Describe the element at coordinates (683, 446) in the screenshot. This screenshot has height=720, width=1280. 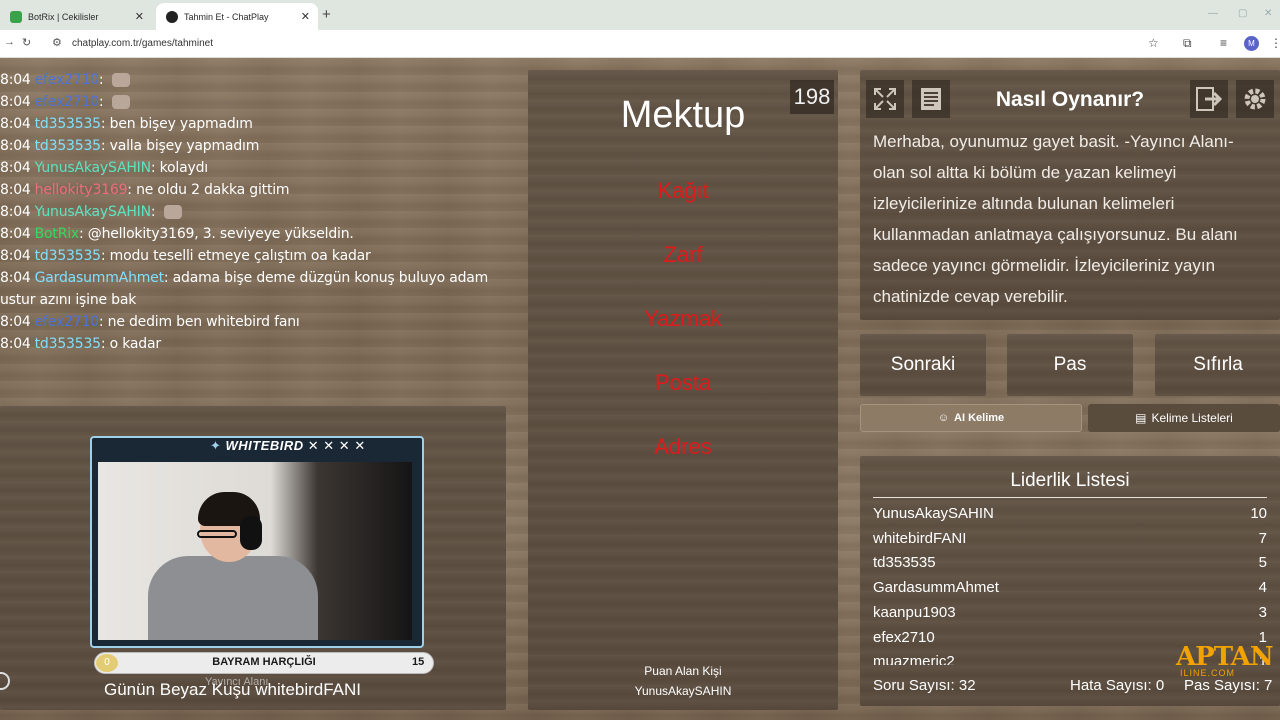
I see `forbidden-word: Adres` at that location.